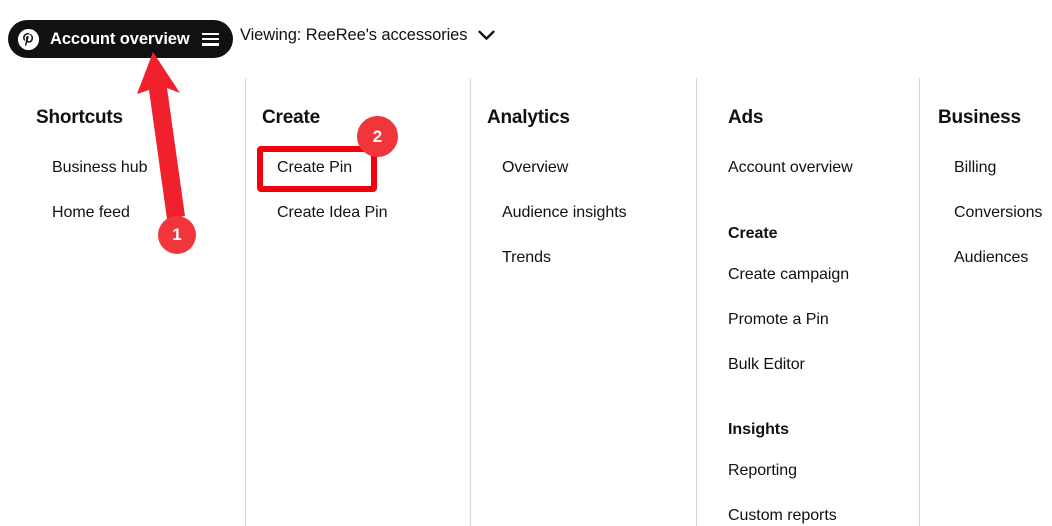 The width and height of the screenshot is (1052, 526). What do you see at coordinates (291, 117) in the screenshot?
I see `column-title-create: Create` at bounding box center [291, 117].